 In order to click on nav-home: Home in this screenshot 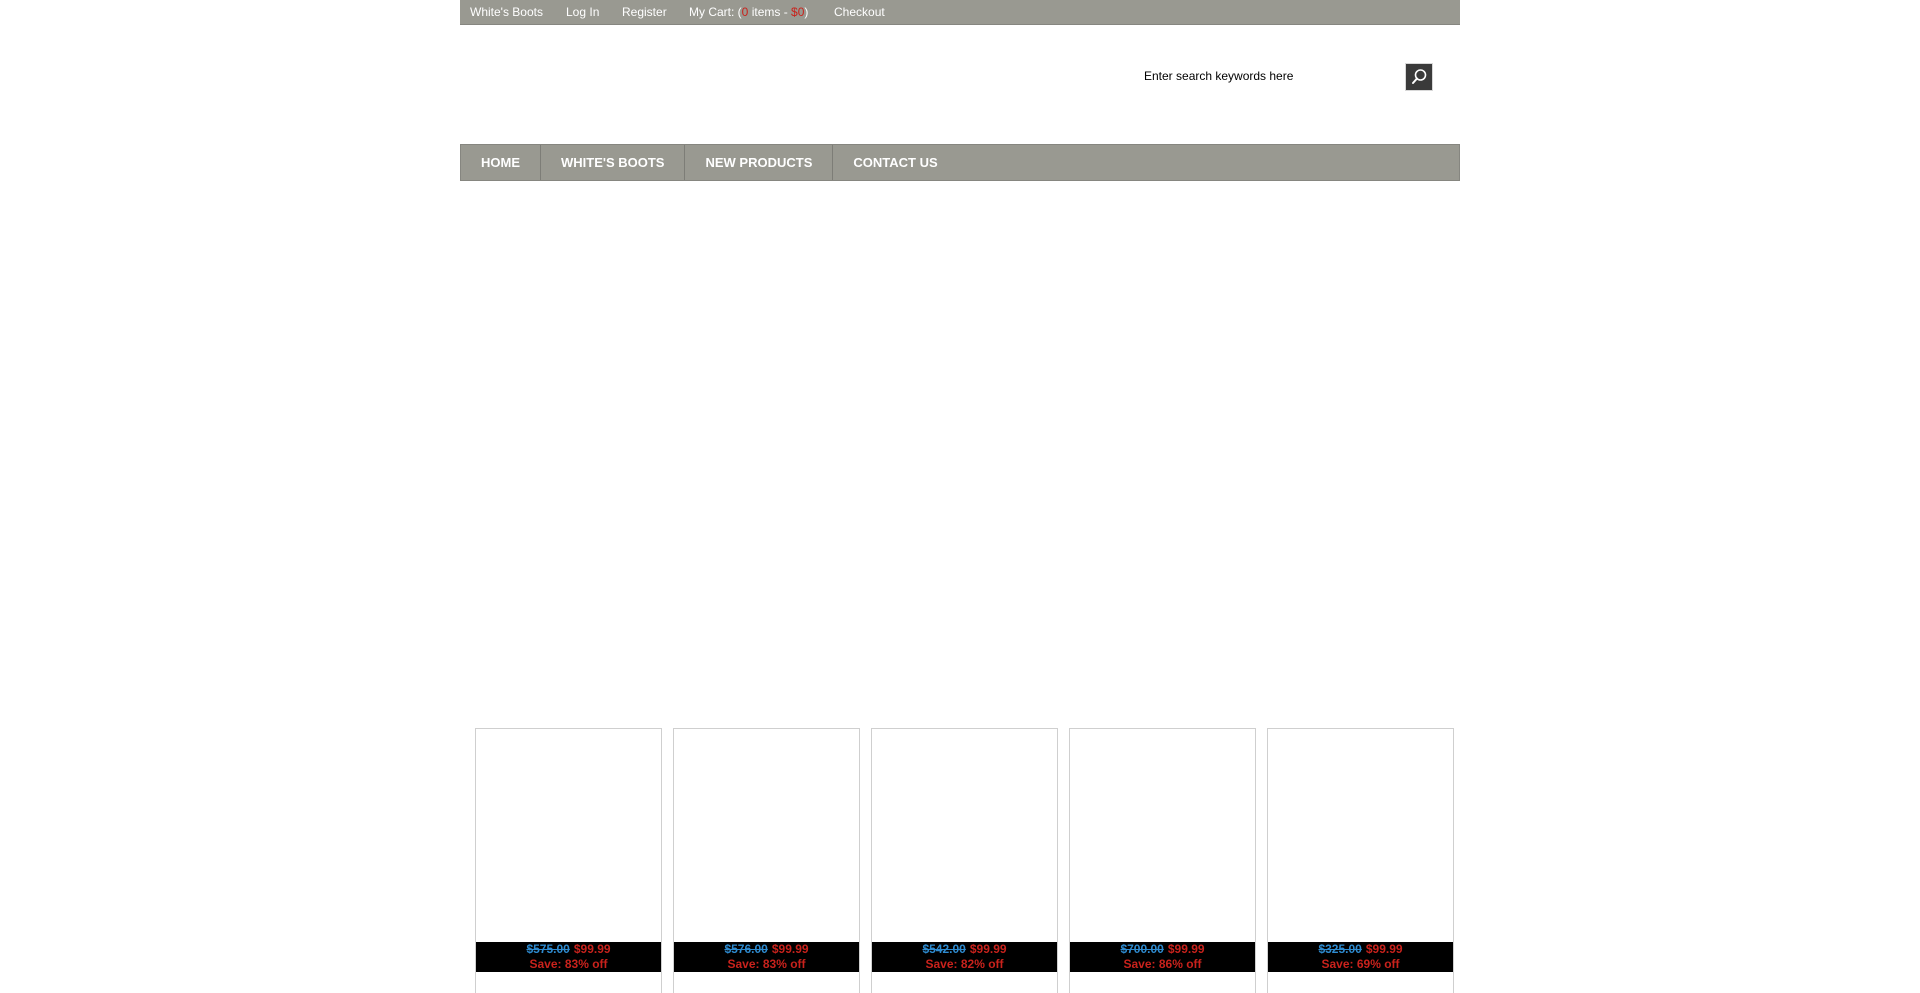, I will do `click(501, 162)`.